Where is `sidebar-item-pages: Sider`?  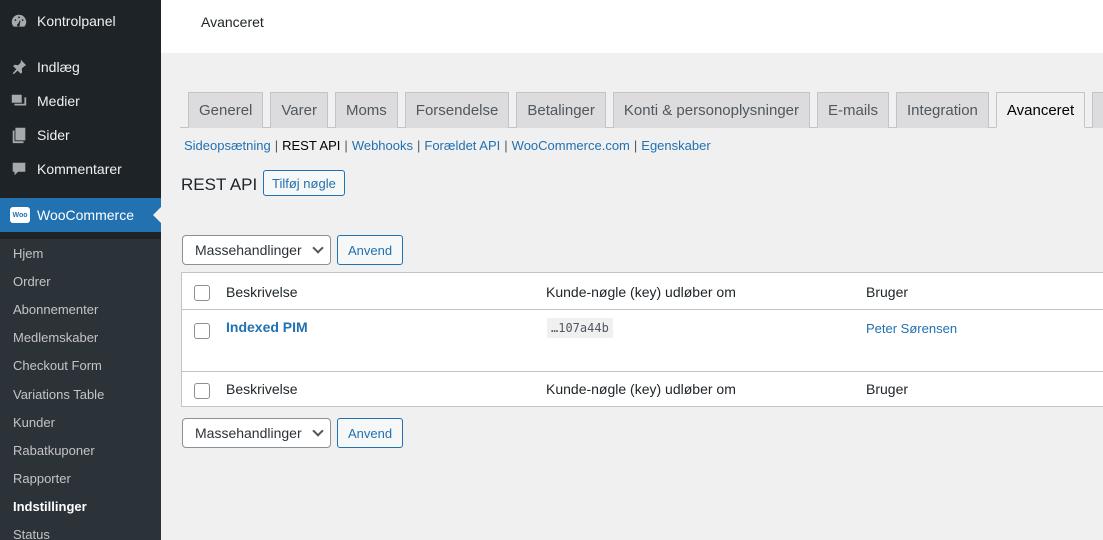 sidebar-item-pages: Sider is located at coordinates (35, 135).